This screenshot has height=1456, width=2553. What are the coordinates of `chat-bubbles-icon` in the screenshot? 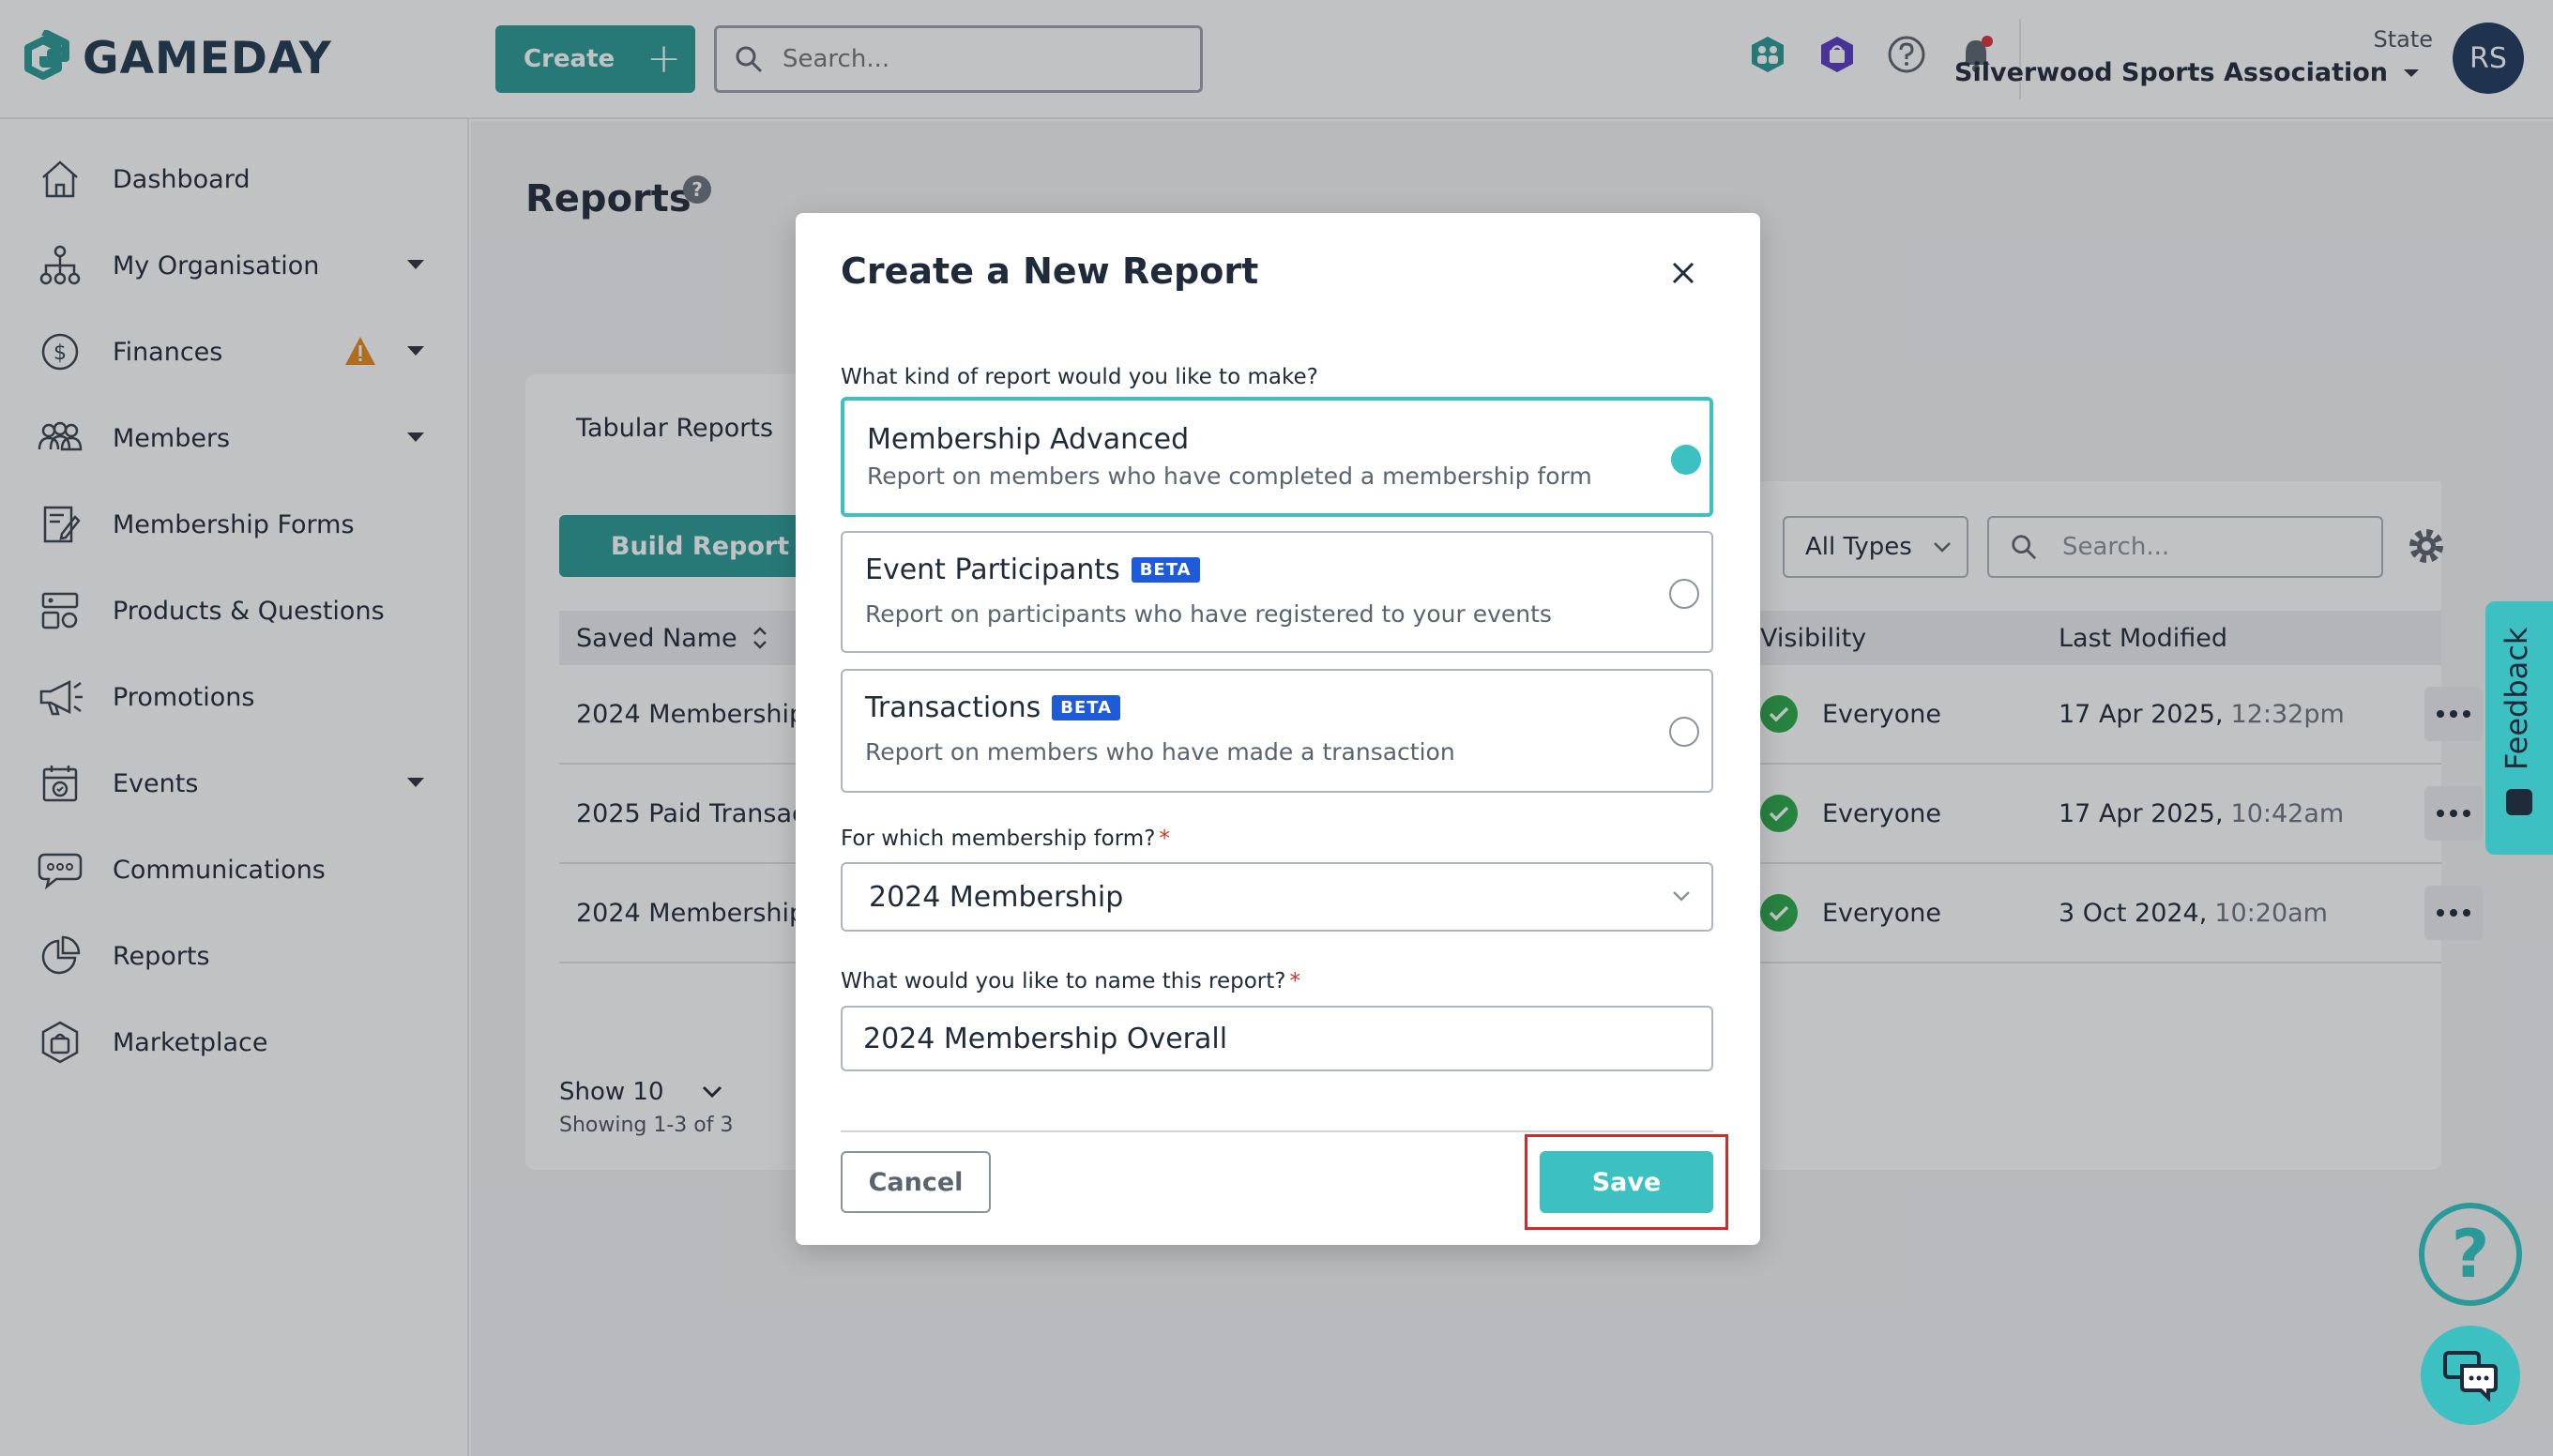 It's located at (2471, 1376).